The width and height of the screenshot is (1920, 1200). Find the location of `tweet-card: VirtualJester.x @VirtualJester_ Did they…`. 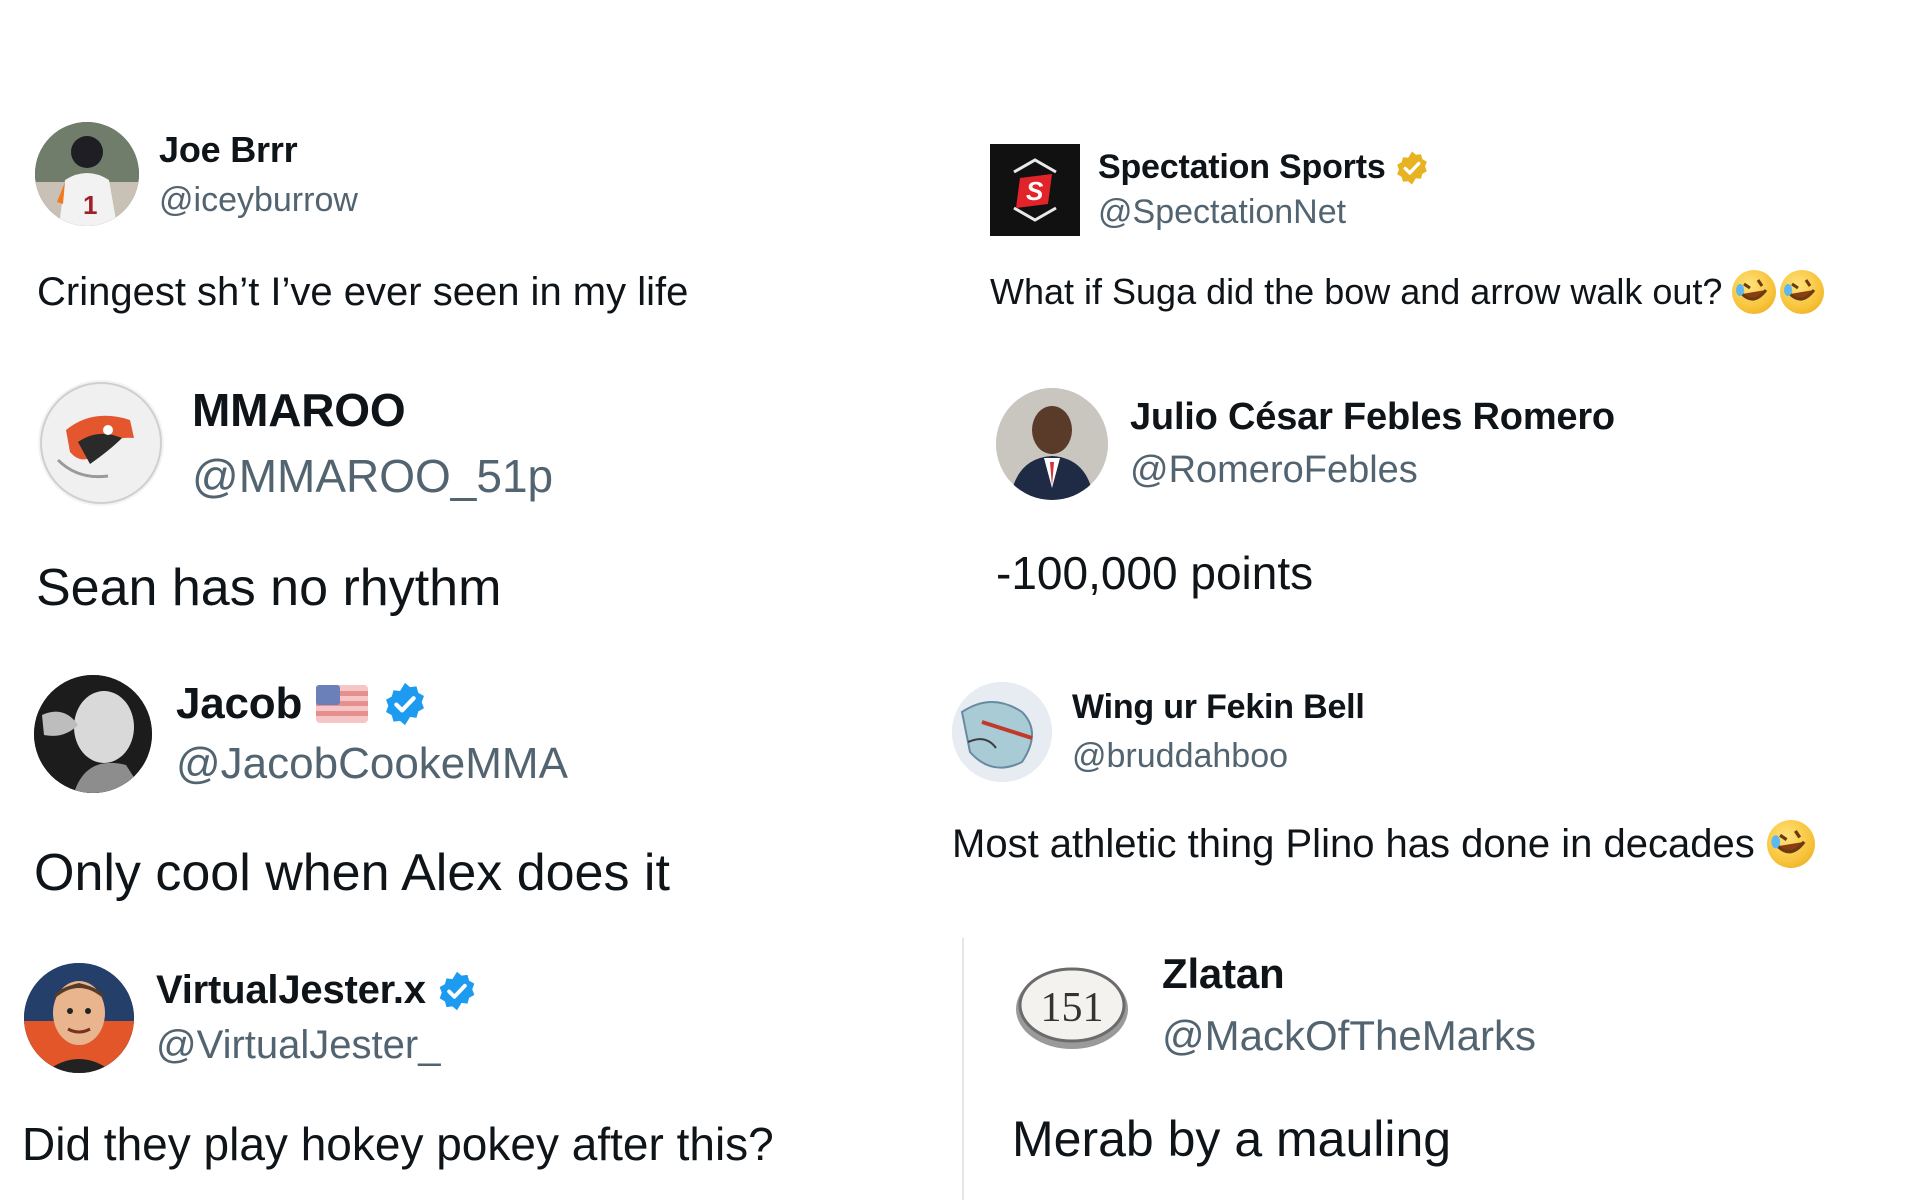

tweet-card: VirtualJester.x @VirtualJester_ Did they… is located at coordinates (473, 1078).